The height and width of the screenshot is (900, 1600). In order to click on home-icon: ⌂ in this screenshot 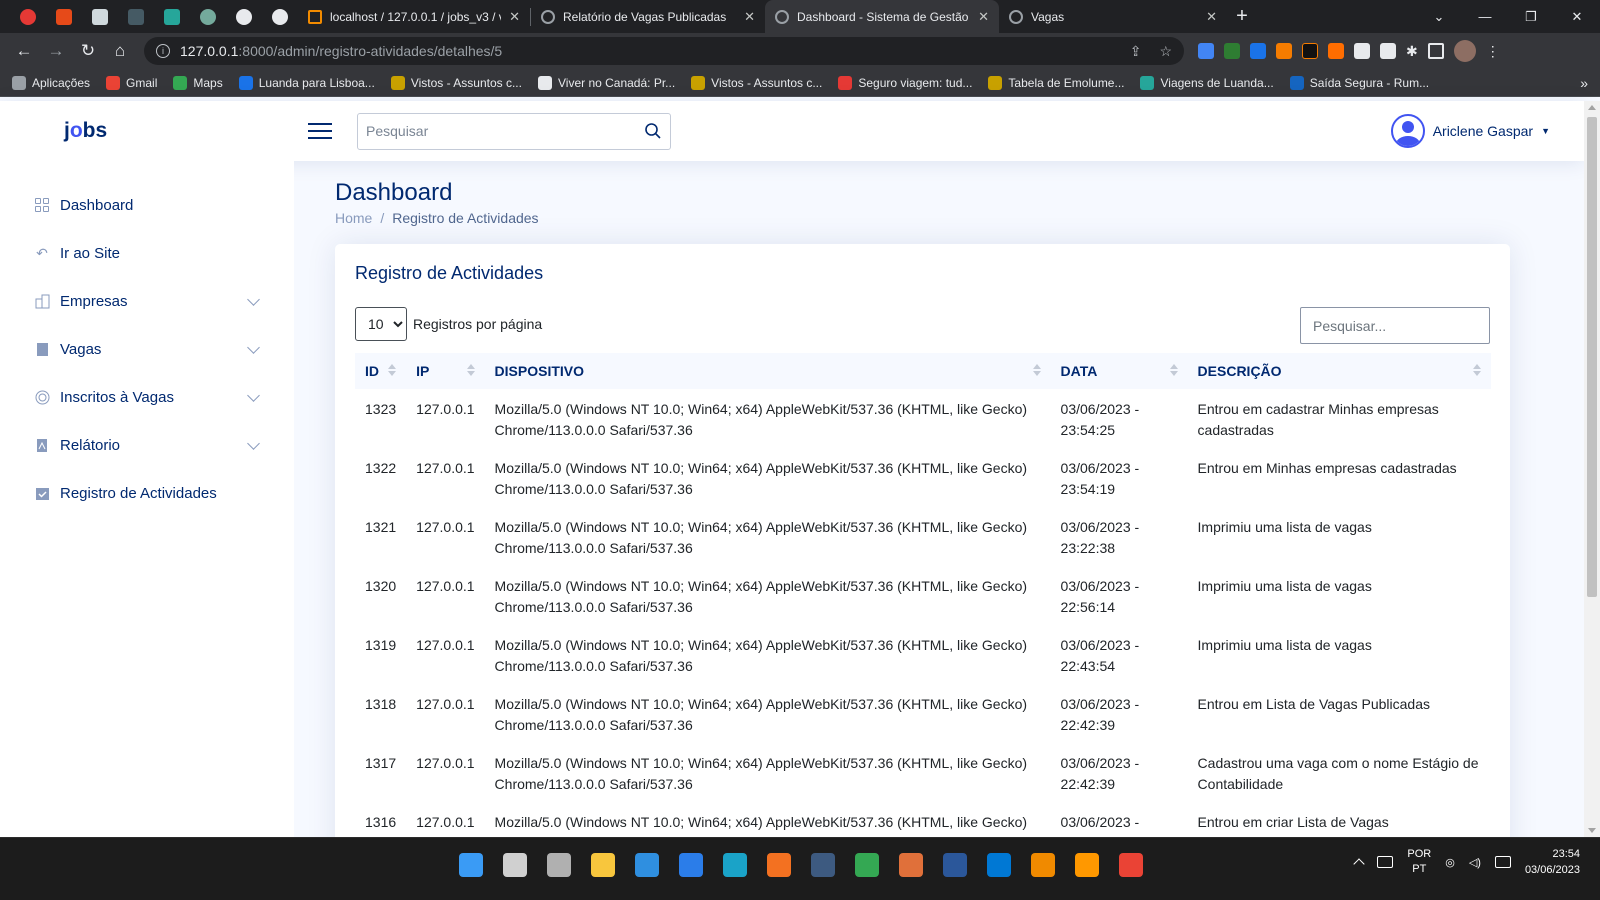, I will do `click(120, 51)`.